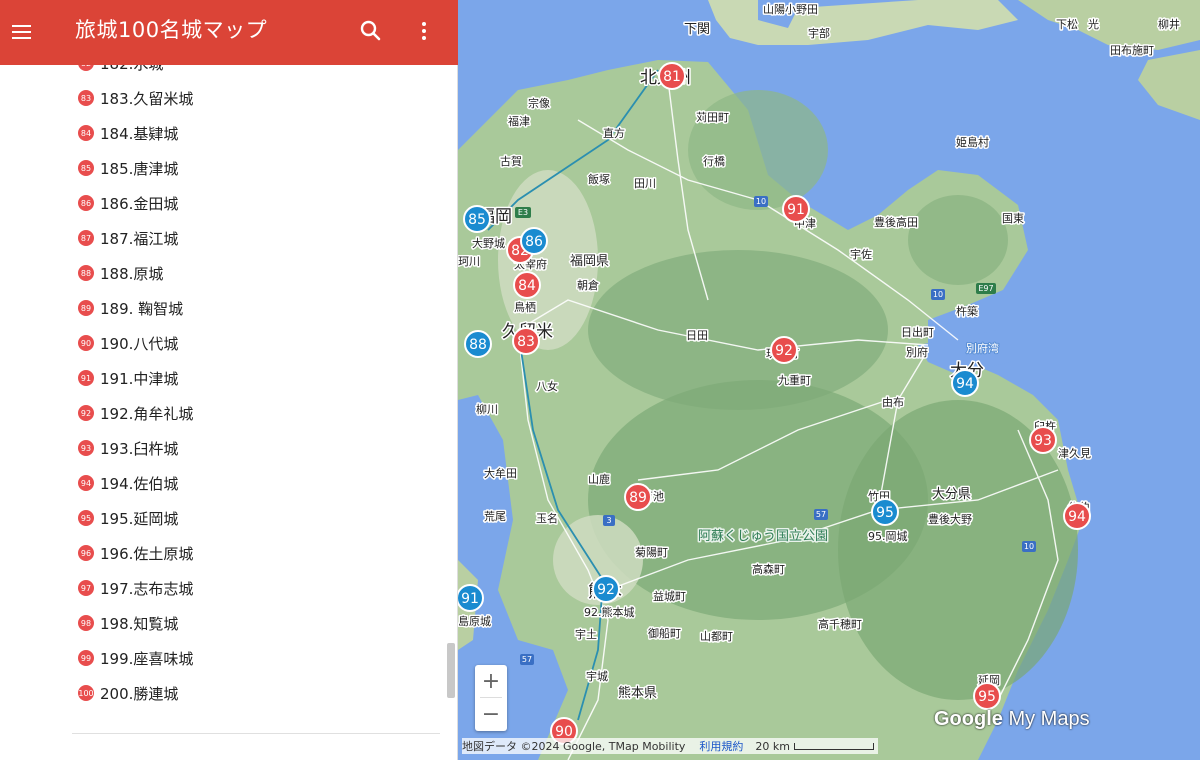  What do you see at coordinates (139, 693) in the screenshot?
I see `list-item-label: 200.勝連城` at bounding box center [139, 693].